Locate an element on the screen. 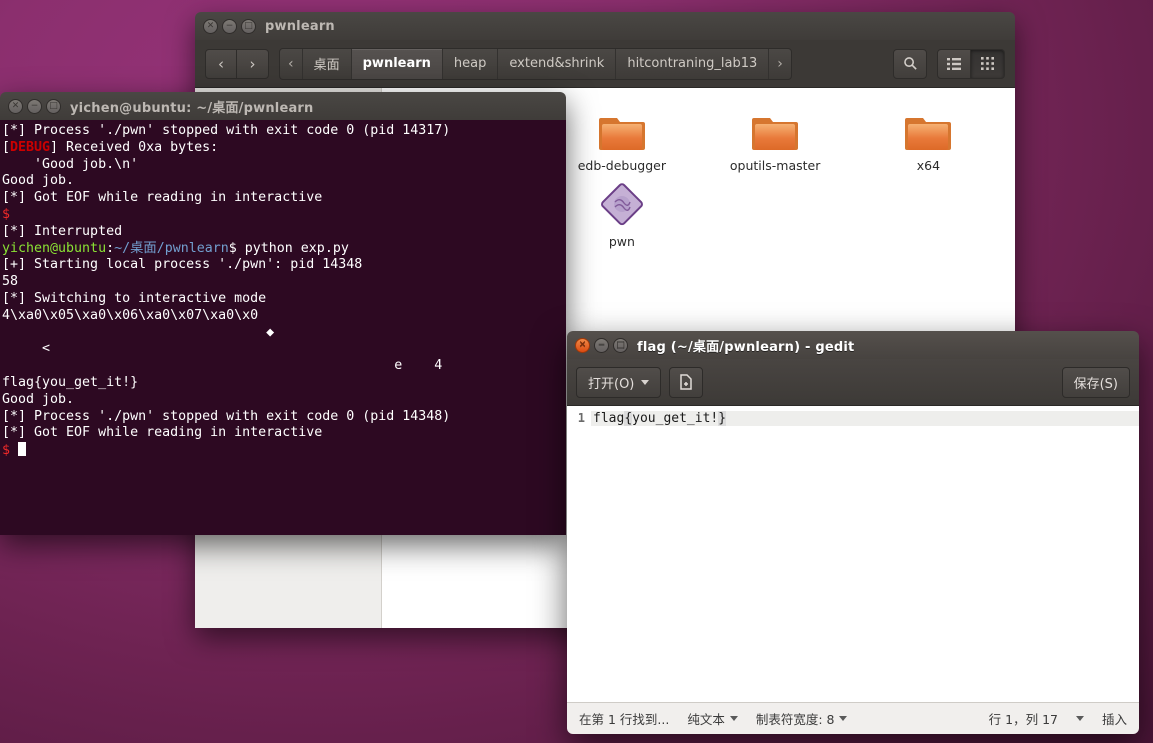  terminal-line: e 4 is located at coordinates (222, 366).